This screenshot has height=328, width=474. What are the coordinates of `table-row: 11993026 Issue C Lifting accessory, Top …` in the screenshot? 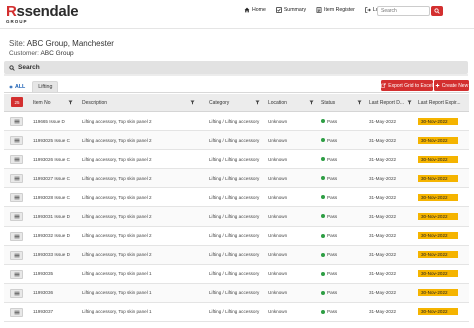 It's located at (236, 160).